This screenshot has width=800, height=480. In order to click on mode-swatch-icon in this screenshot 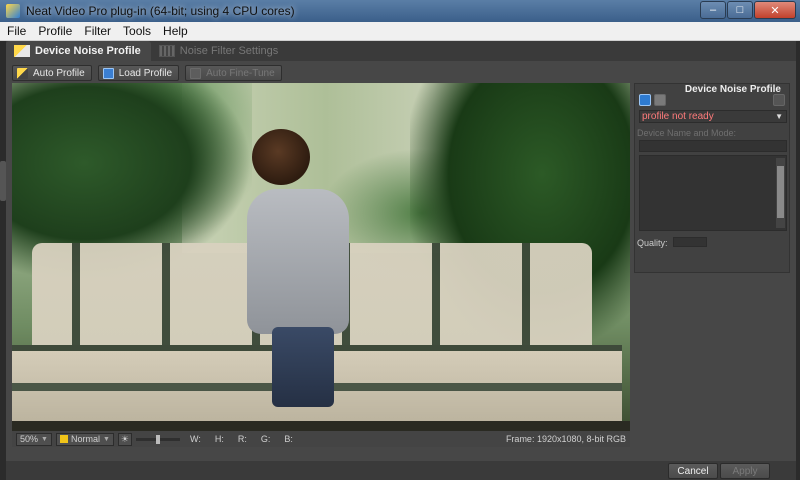, I will do `click(63, 439)`.